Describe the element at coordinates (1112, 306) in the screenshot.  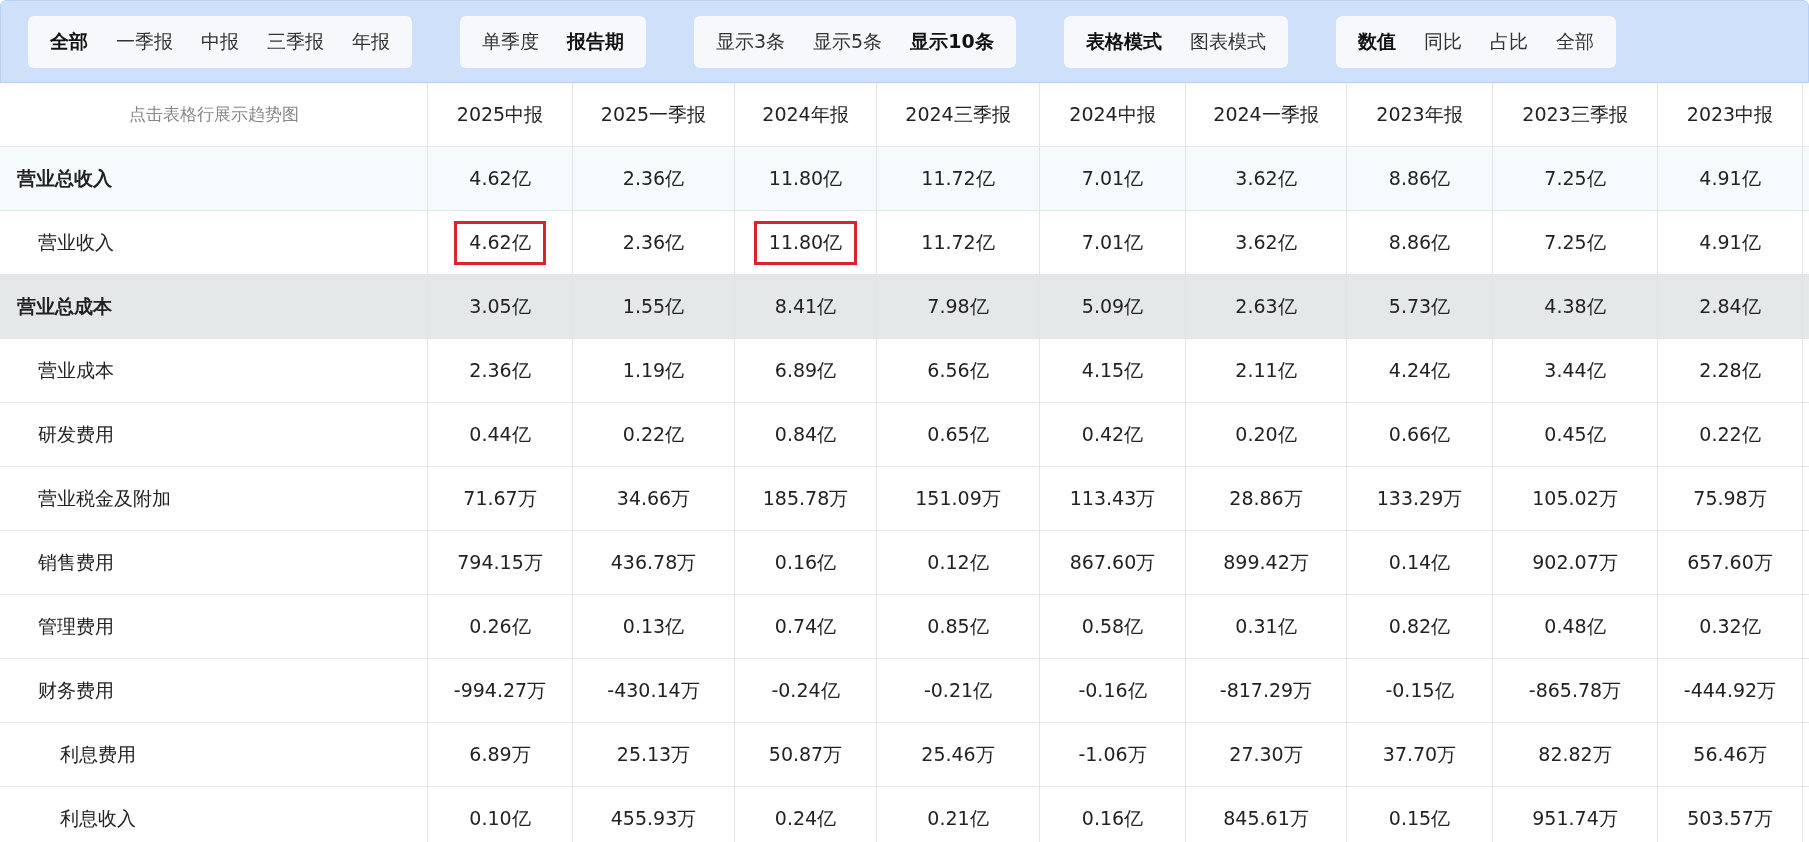
I see `cell-value: 5.09亿` at that location.